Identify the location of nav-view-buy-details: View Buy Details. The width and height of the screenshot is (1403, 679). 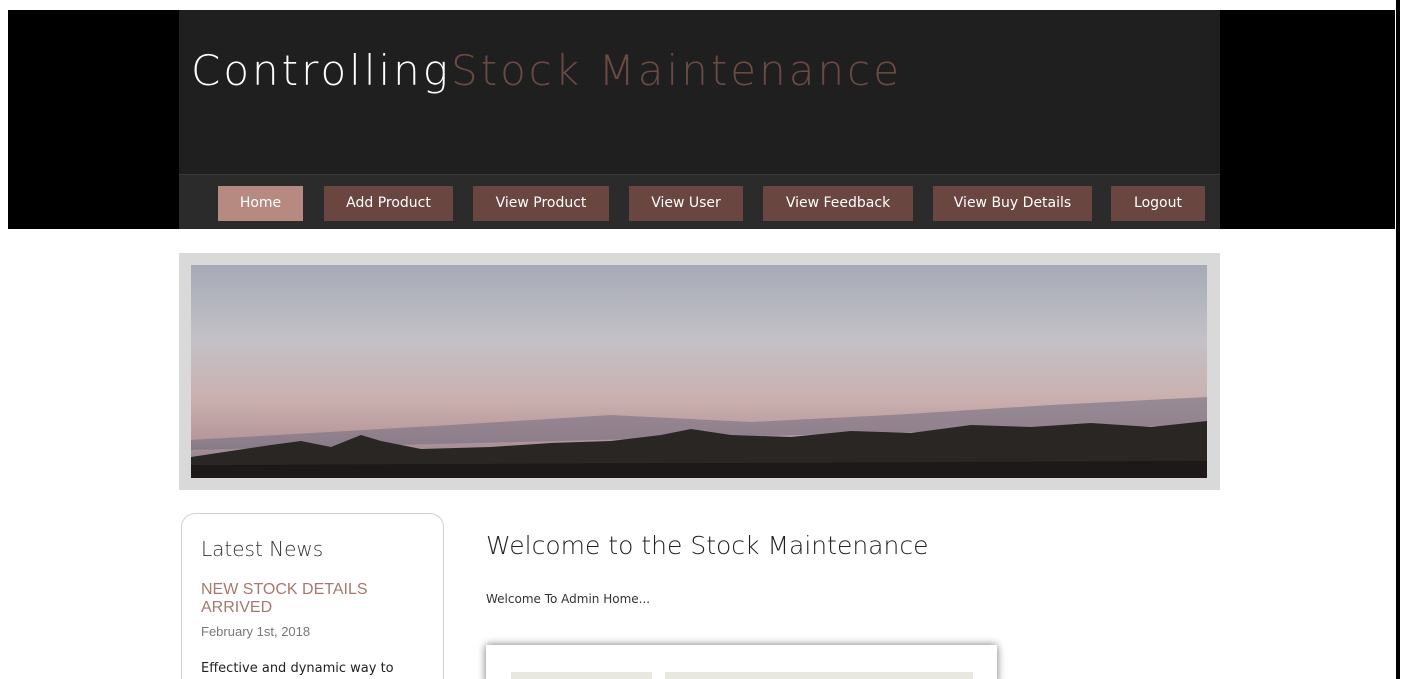
(1012, 203).